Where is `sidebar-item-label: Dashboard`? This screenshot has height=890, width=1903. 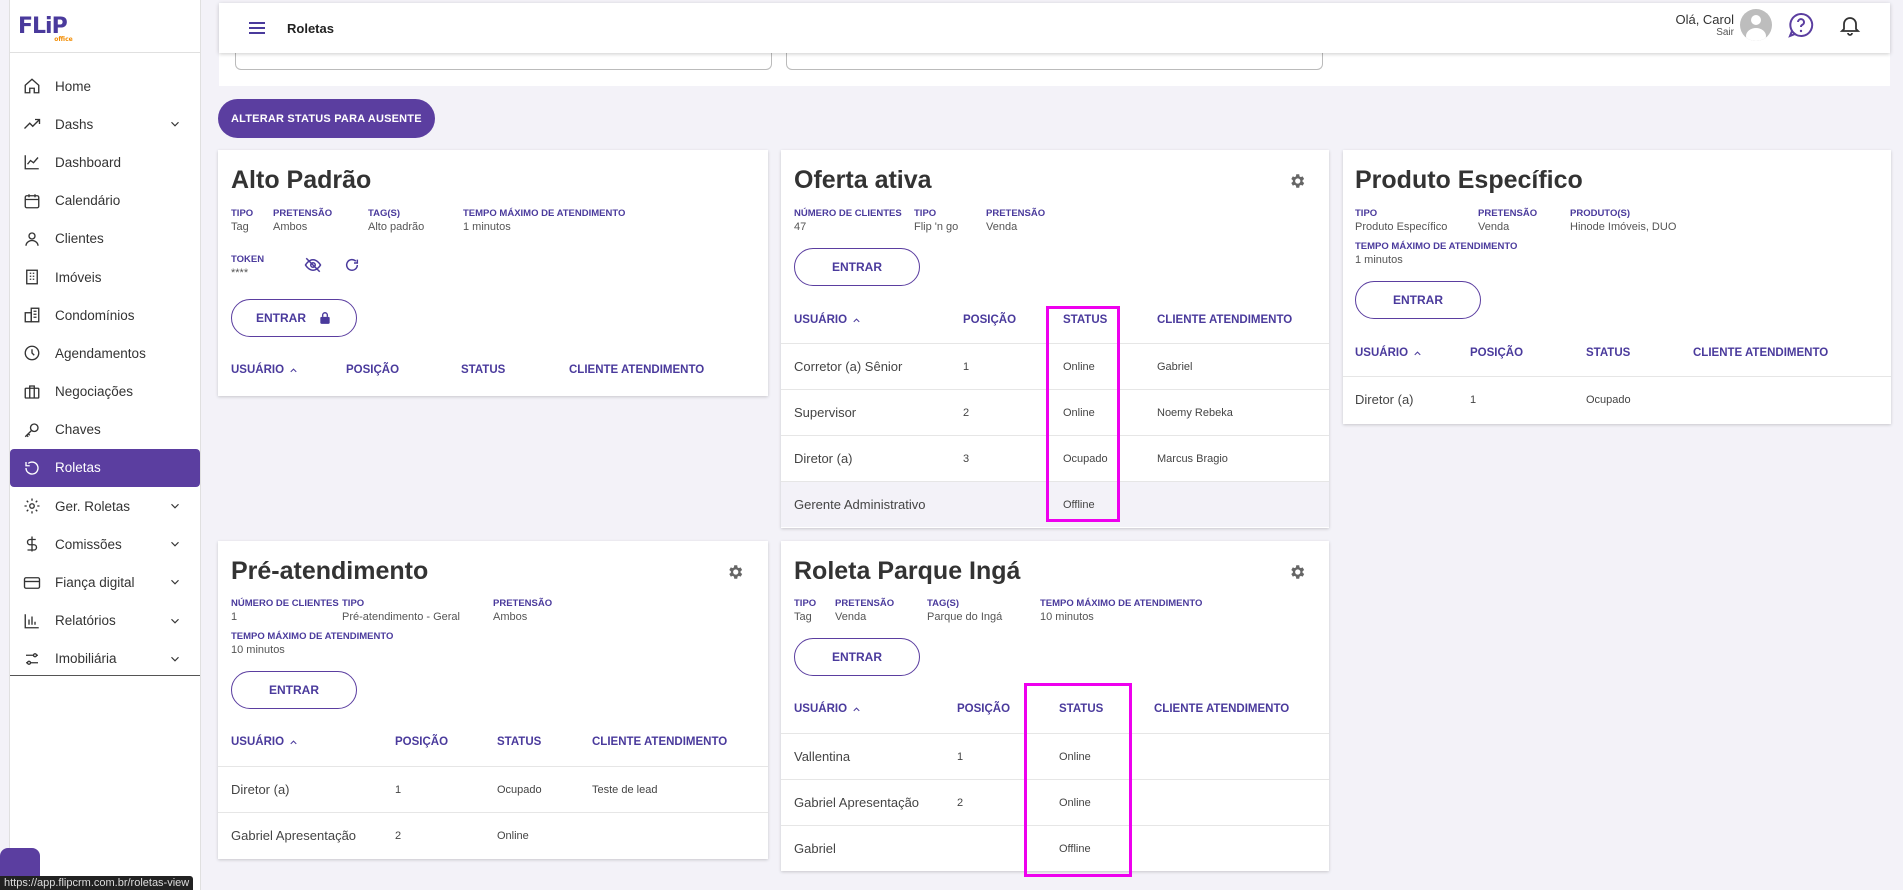
sidebar-item-label: Dashboard is located at coordinates (88, 162).